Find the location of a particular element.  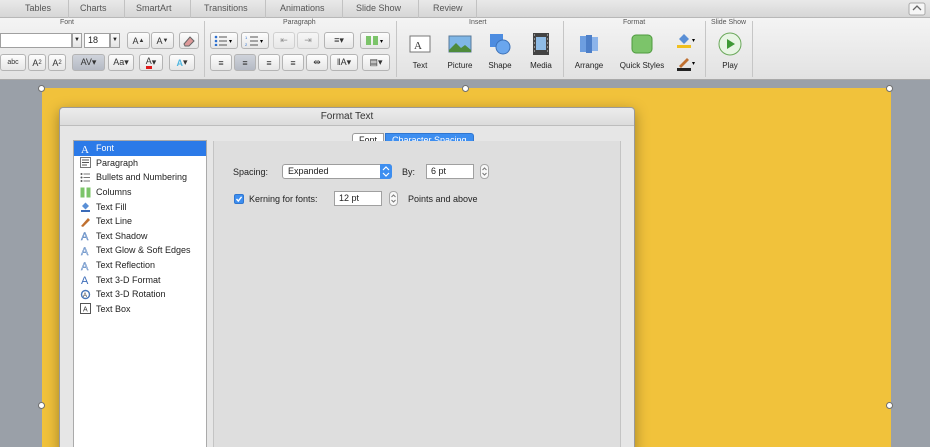

collapse-ribbon-icon is located at coordinates (917, 9).